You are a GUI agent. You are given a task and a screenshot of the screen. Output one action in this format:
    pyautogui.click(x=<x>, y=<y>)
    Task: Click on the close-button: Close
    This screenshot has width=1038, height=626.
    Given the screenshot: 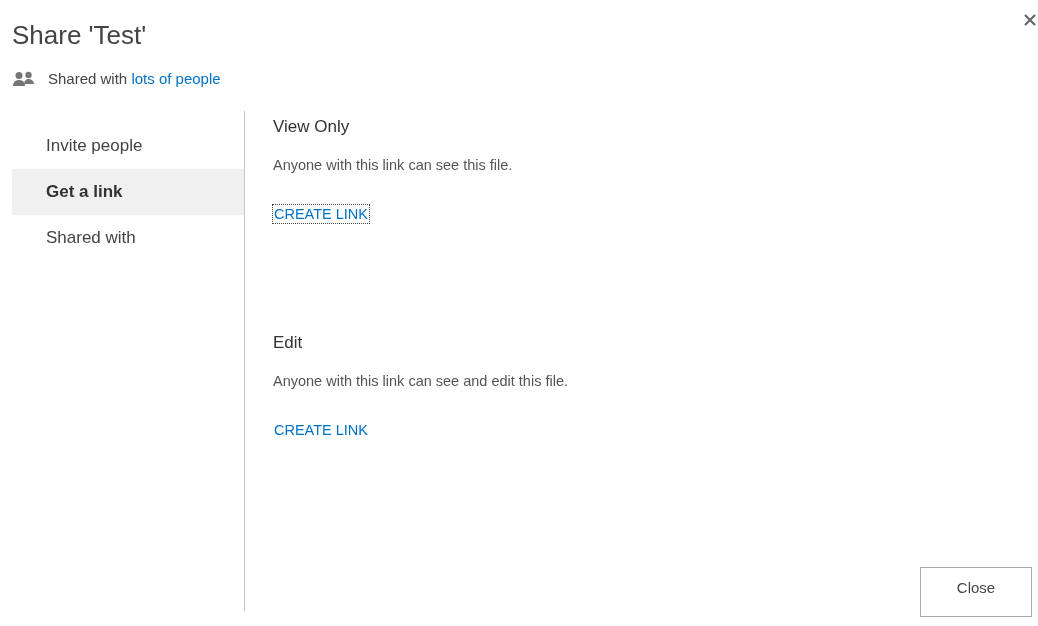 What is the action you would take?
    pyautogui.click(x=976, y=592)
    